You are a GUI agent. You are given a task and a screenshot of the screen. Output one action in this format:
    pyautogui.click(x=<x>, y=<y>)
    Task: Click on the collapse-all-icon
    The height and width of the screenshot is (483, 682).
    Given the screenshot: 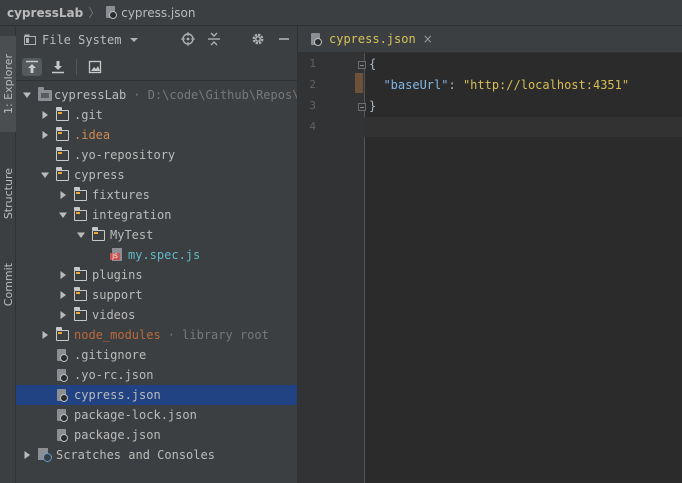 What is the action you would take?
    pyautogui.click(x=214, y=39)
    